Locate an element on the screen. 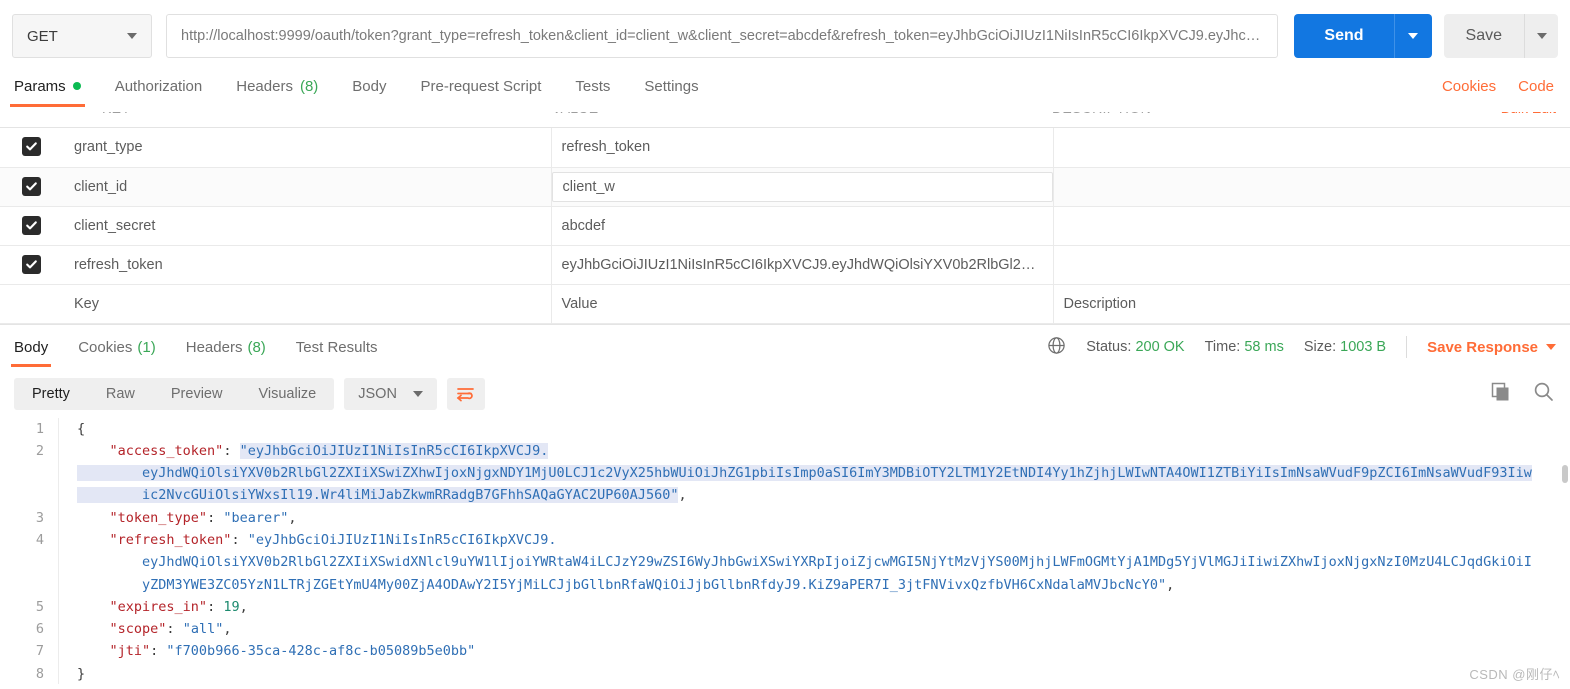  globe-icon is located at coordinates (1056, 347).